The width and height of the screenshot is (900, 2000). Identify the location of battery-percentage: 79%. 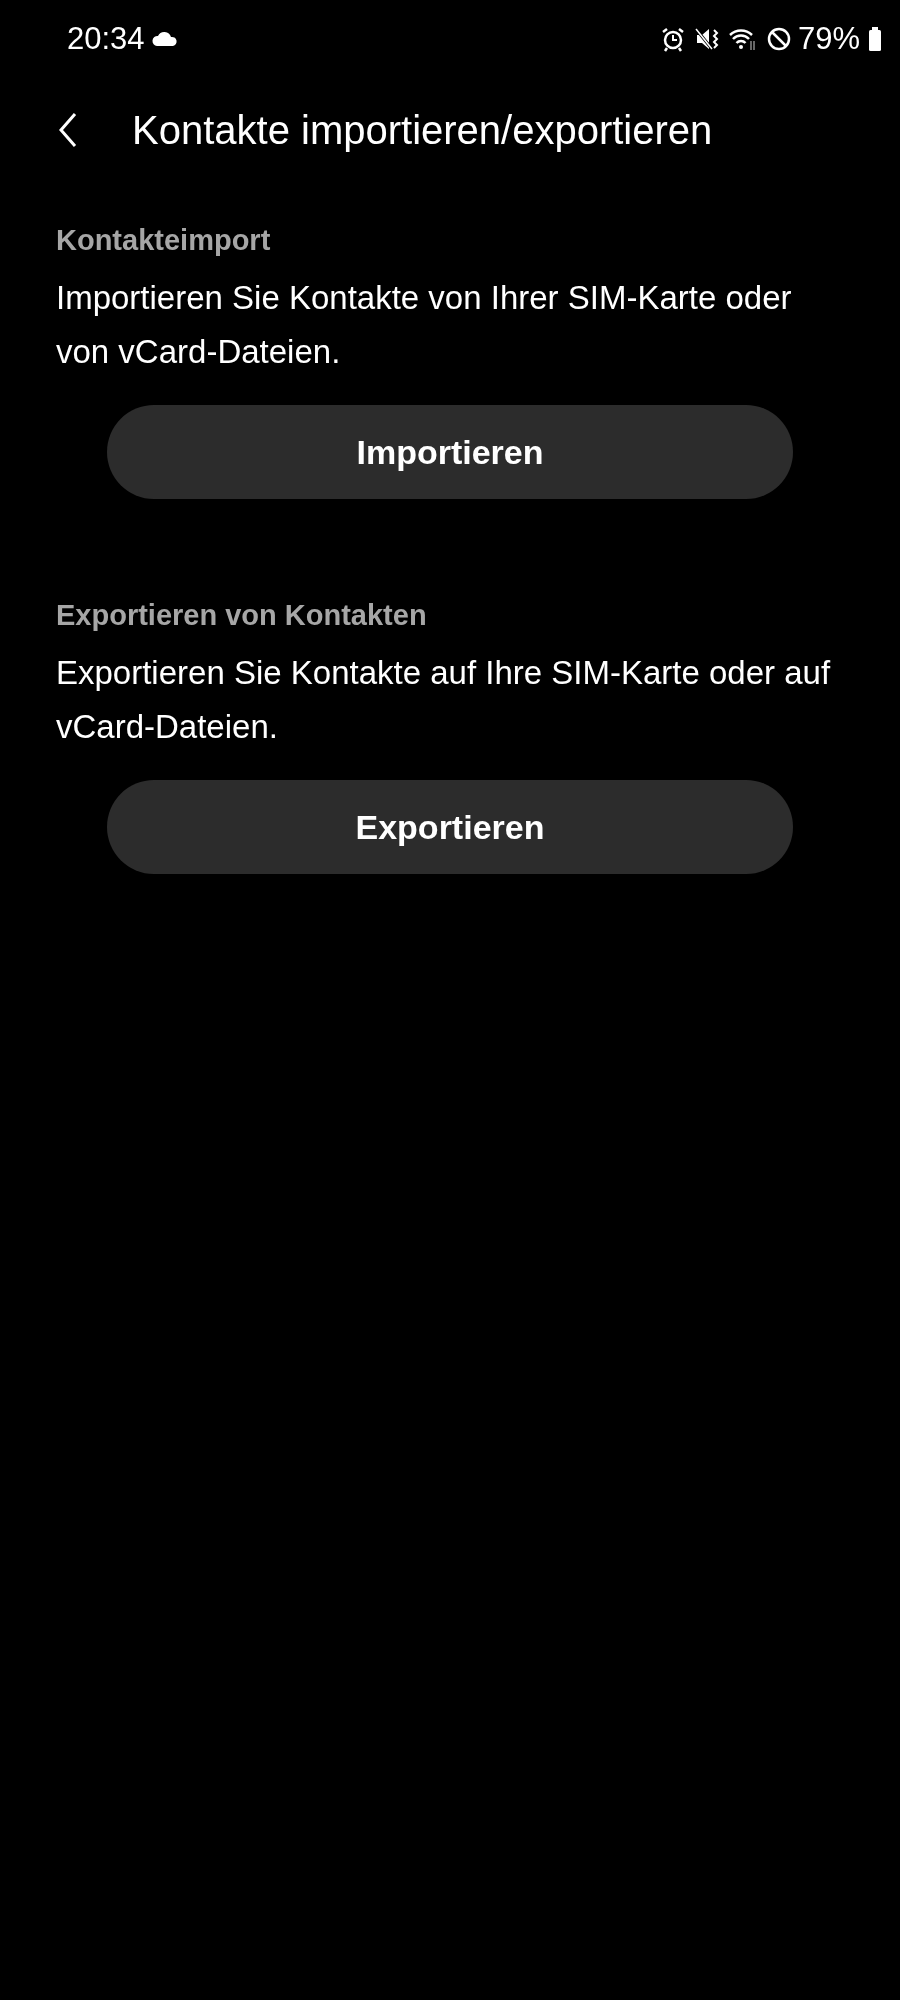
(828, 39).